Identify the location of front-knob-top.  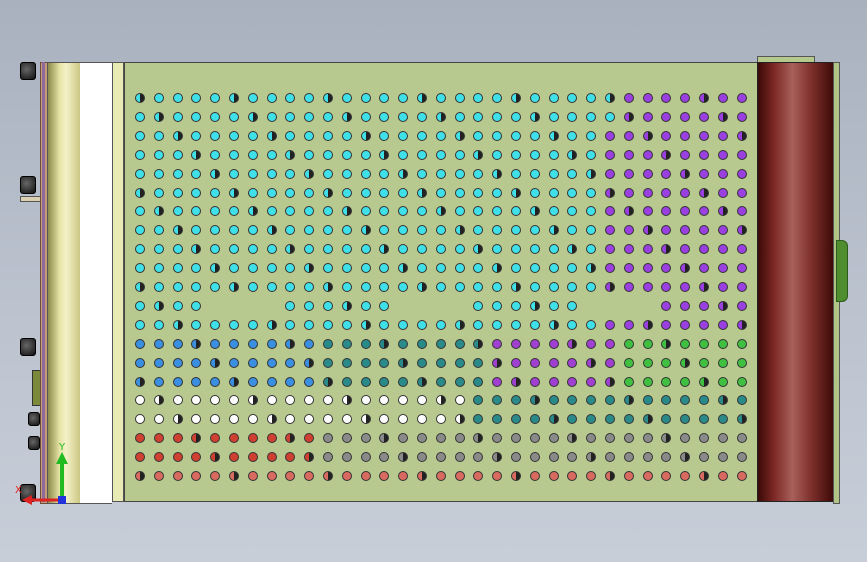
(28, 71).